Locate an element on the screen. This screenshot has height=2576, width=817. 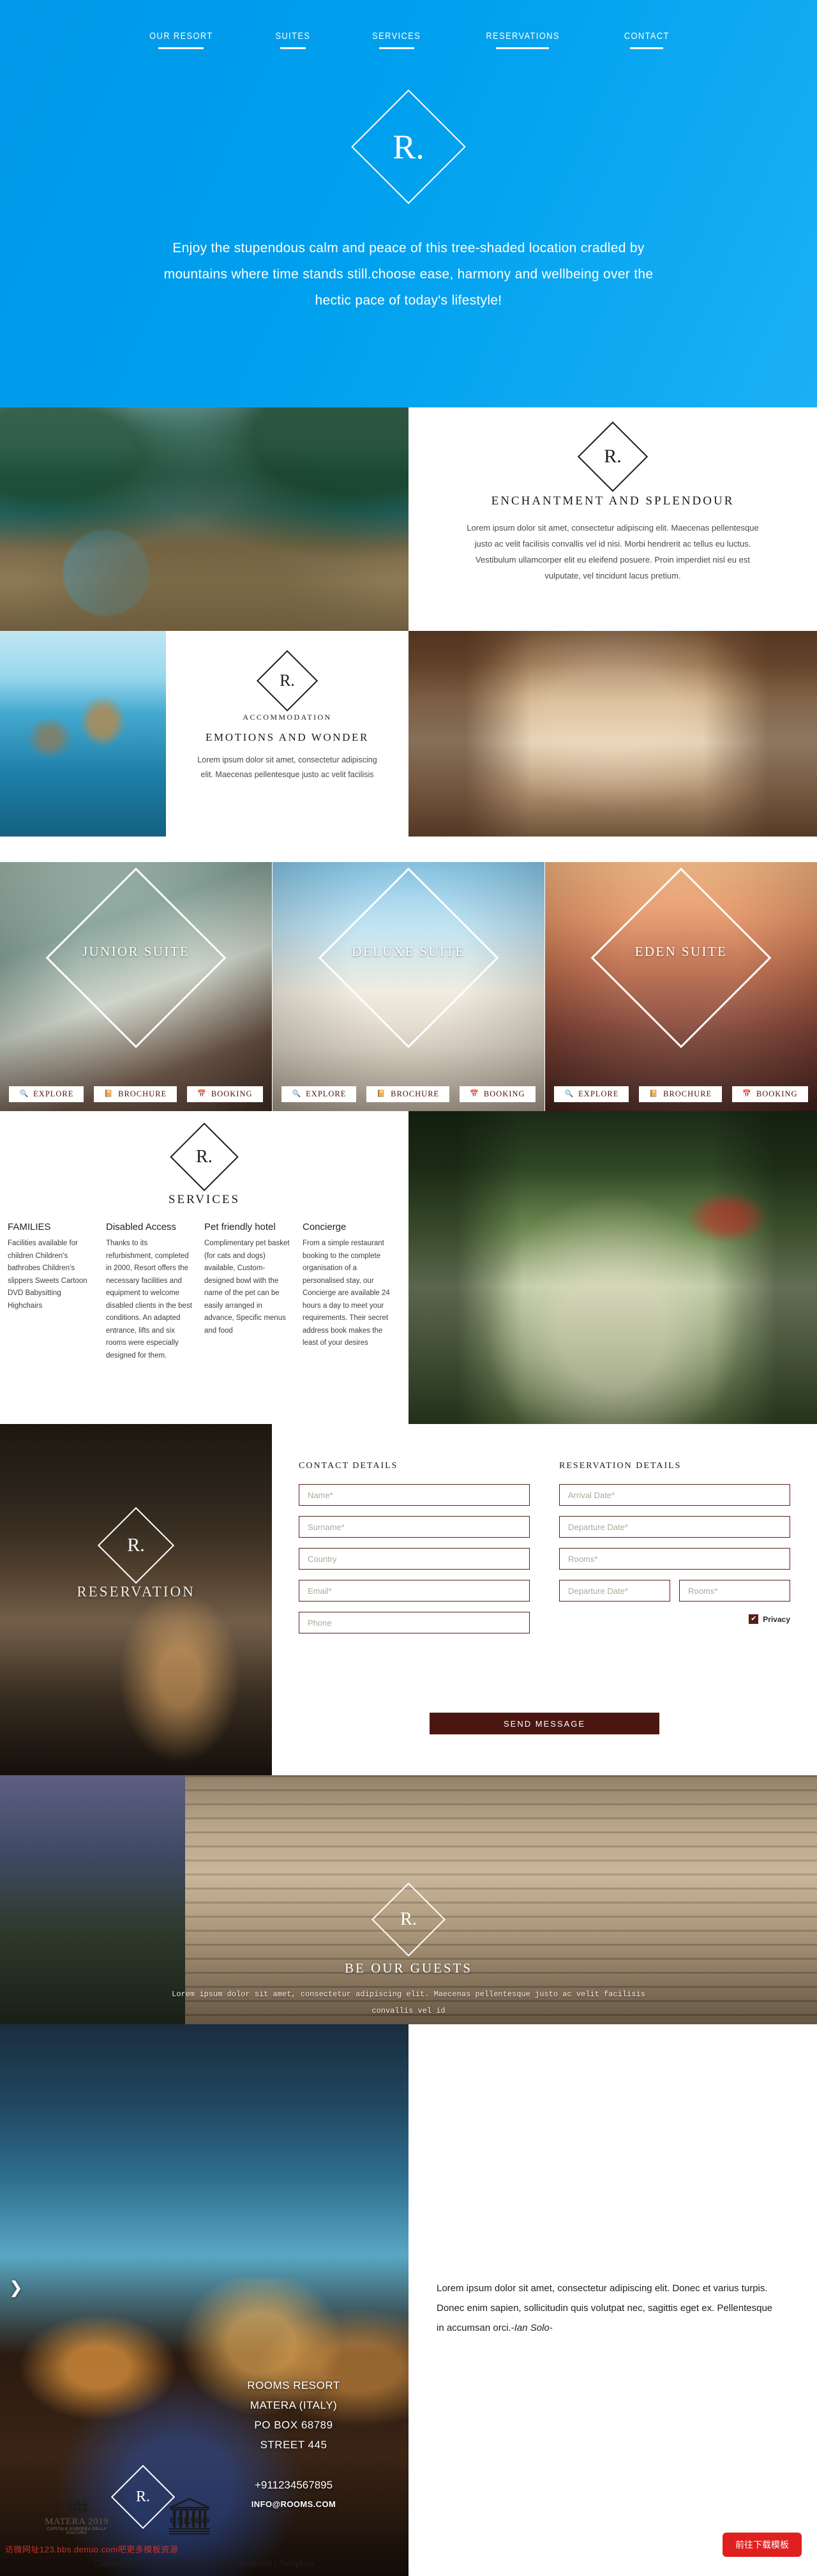
privacy-consent: ✔ Privacy is located at coordinates (675, 1619).